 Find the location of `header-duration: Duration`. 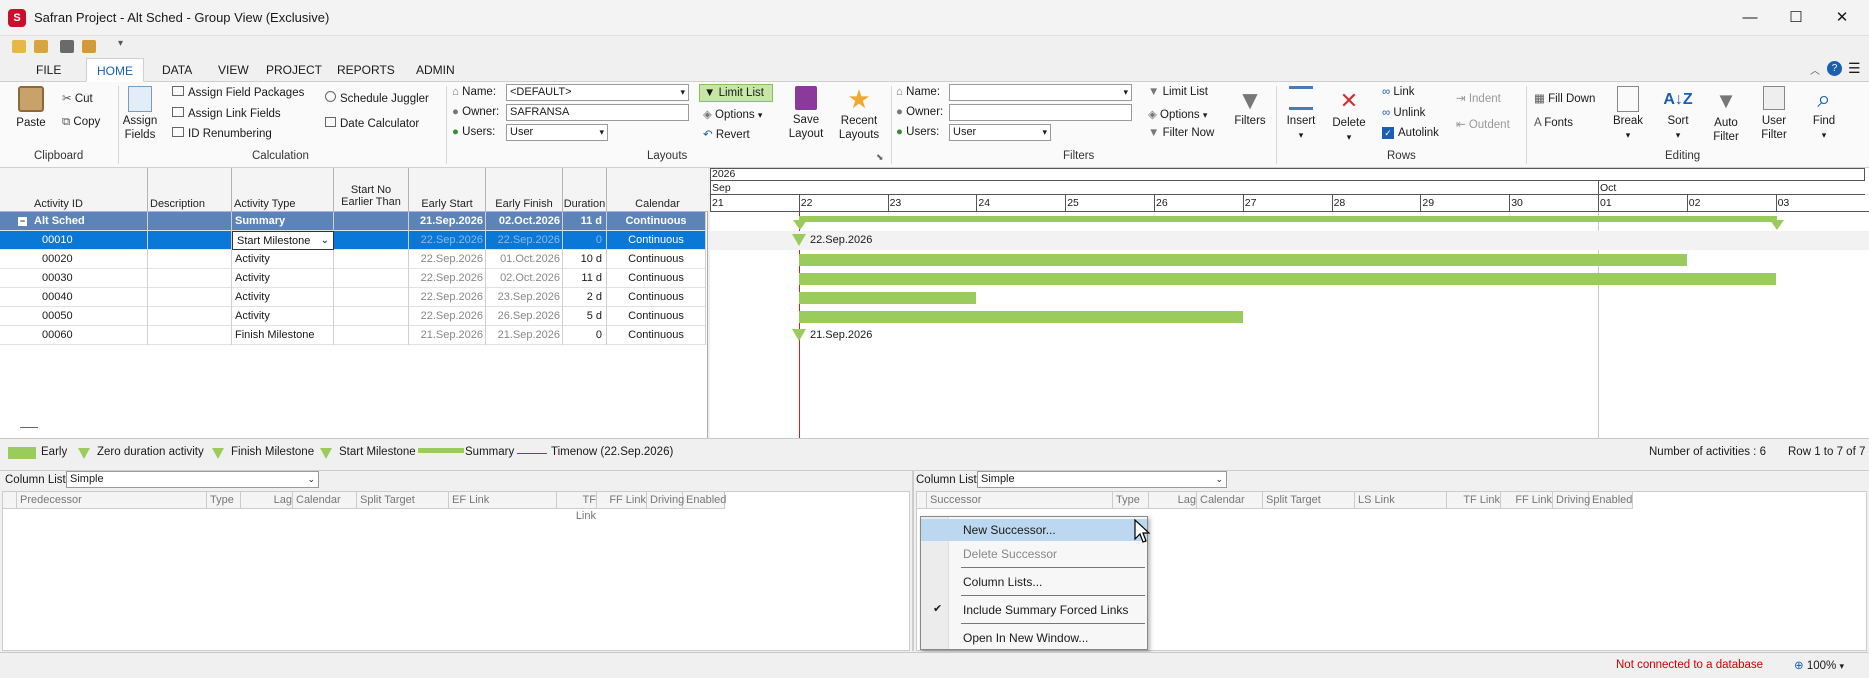

header-duration: Duration is located at coordinates (585, 190).